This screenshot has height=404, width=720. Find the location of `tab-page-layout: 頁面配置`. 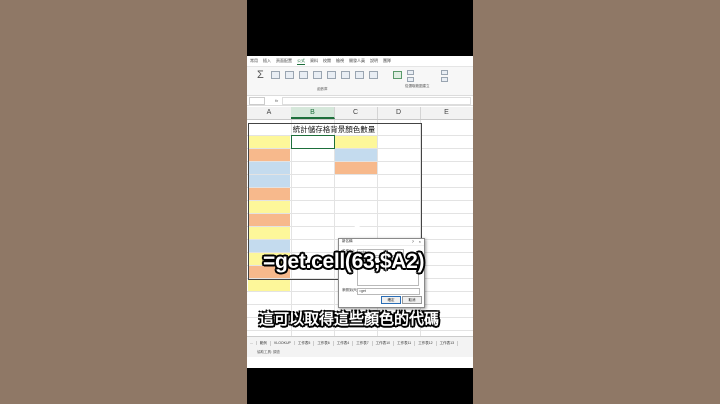

tab-page-layout: 頁面配置 is located at coordinates (284, 61).